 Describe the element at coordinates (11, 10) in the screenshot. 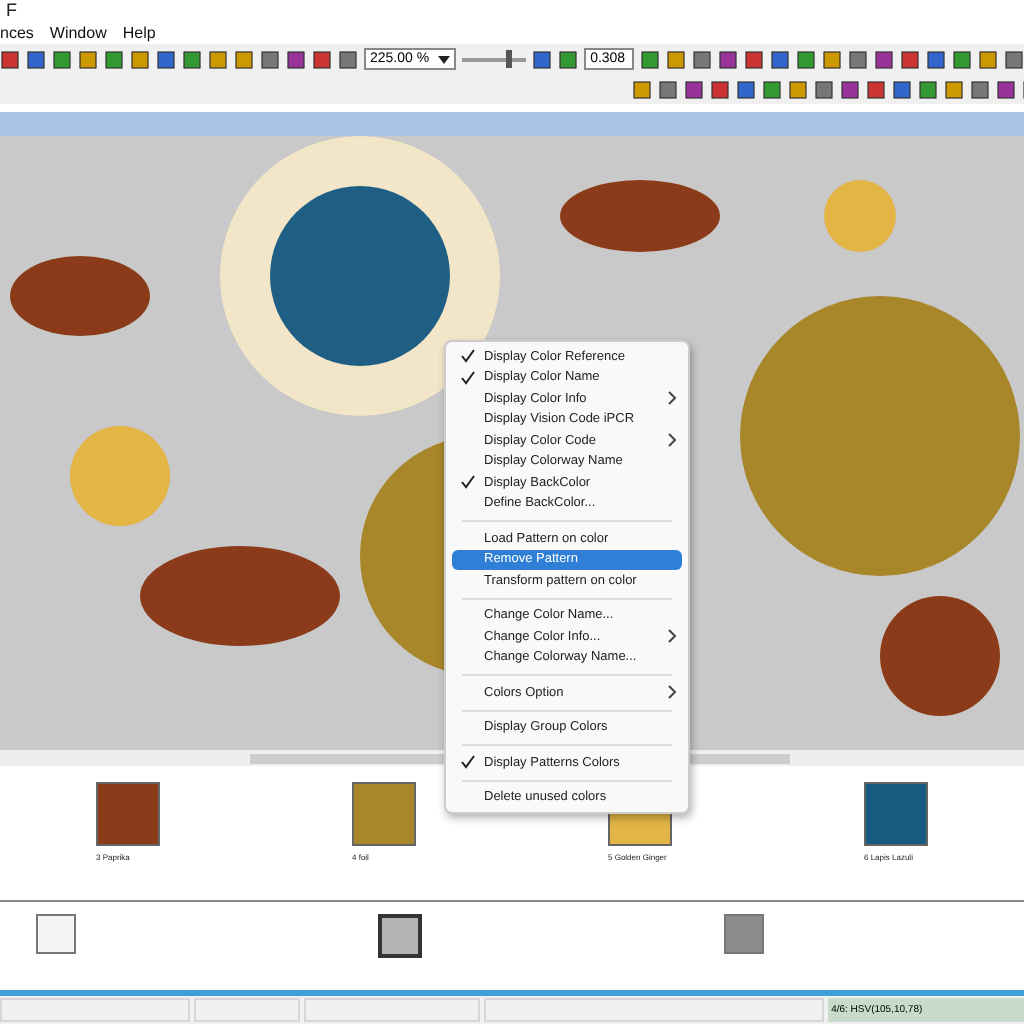

I see `window-title: F` at that location.